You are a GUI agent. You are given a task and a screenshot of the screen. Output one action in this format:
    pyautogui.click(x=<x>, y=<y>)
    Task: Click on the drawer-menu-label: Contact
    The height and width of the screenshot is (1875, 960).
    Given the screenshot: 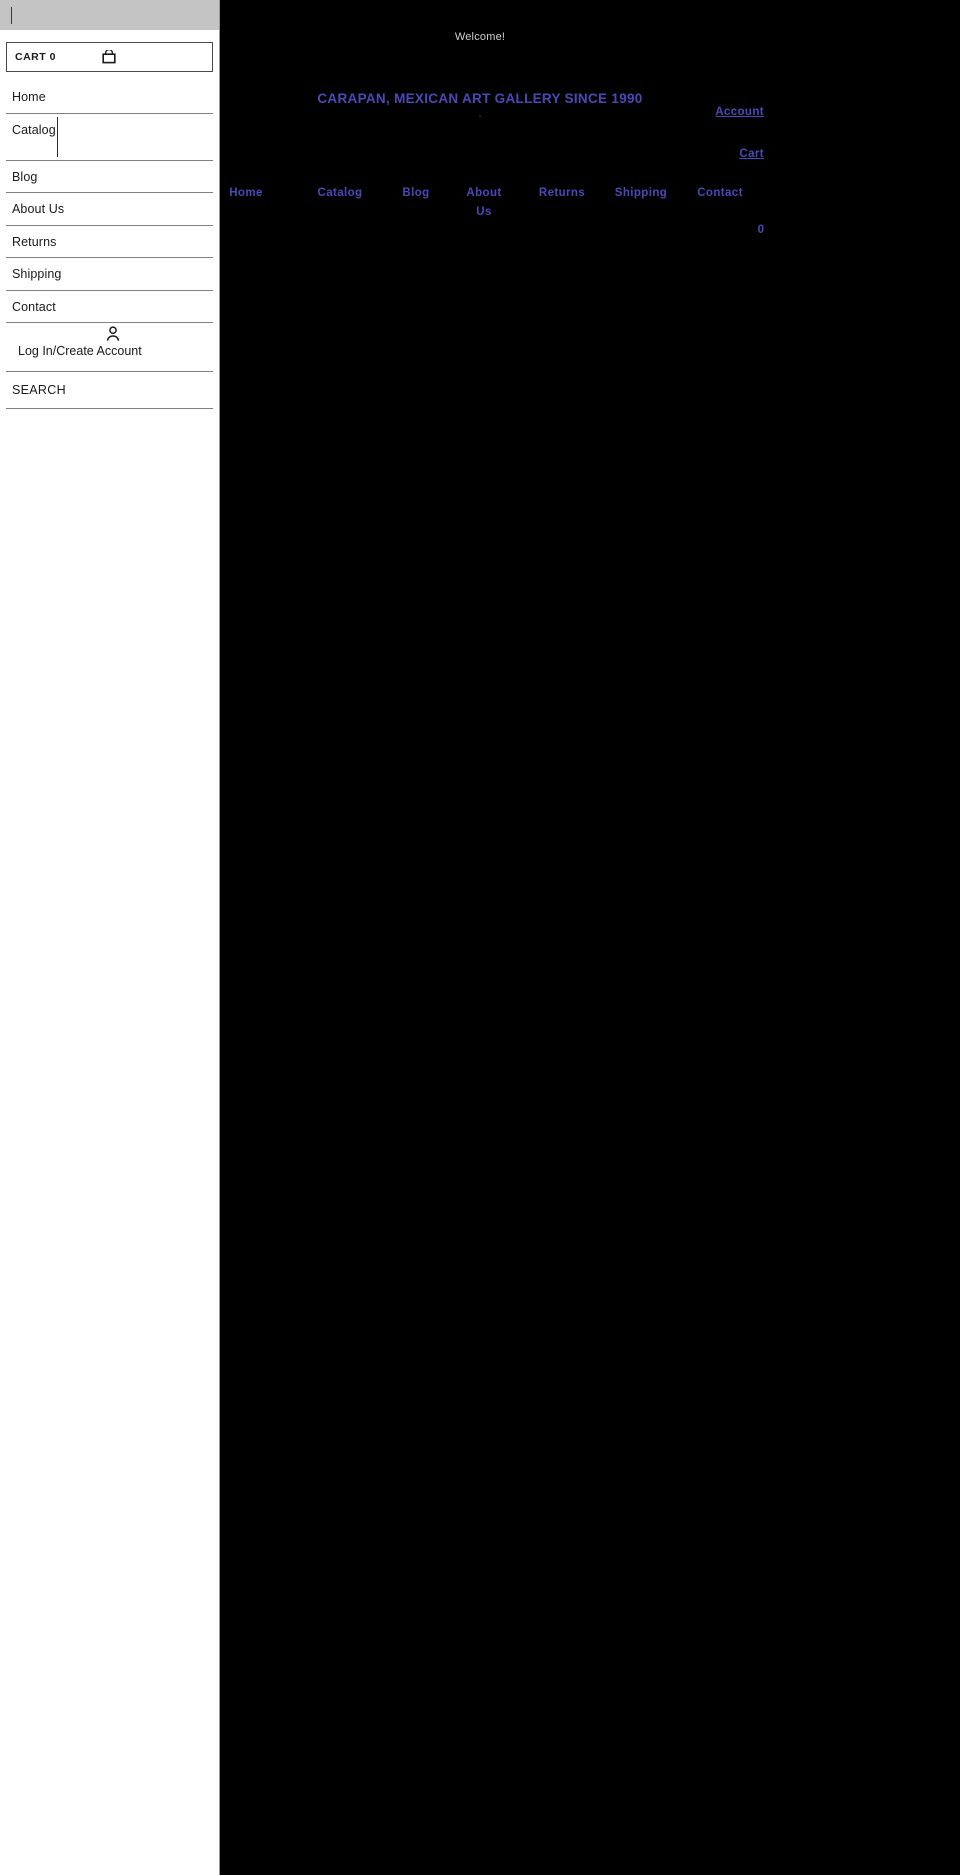 What is the action you would take?
    pyautogui.click(x=34, y=306)
    